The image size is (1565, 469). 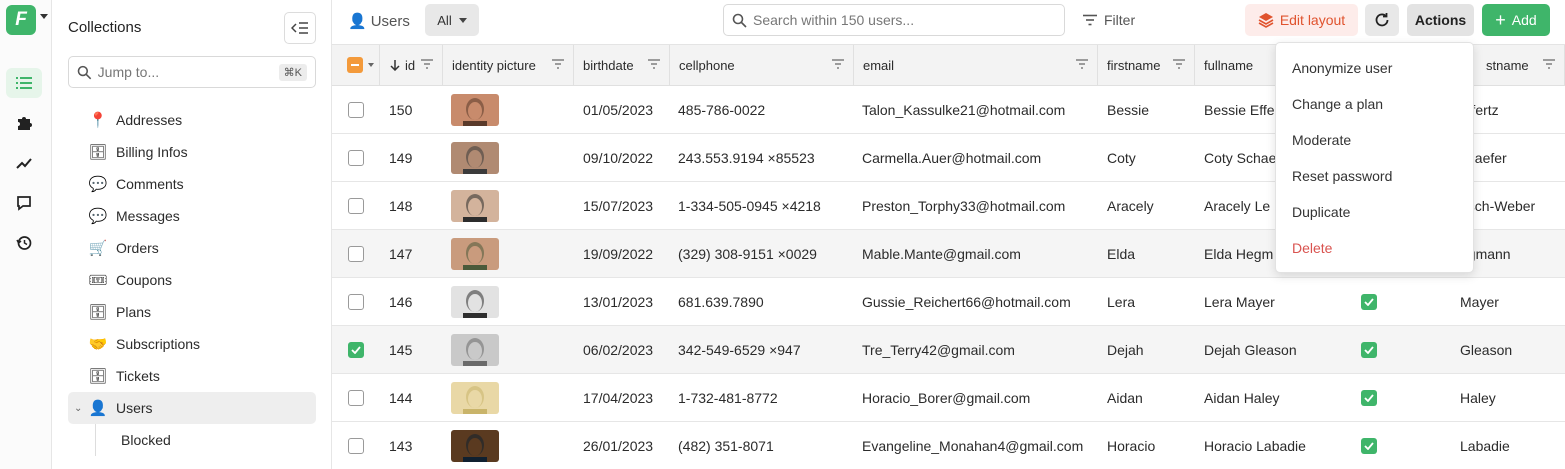 I want to click on cell-email: Mable.Mante@gmail.com, so click(x=941, y=253).